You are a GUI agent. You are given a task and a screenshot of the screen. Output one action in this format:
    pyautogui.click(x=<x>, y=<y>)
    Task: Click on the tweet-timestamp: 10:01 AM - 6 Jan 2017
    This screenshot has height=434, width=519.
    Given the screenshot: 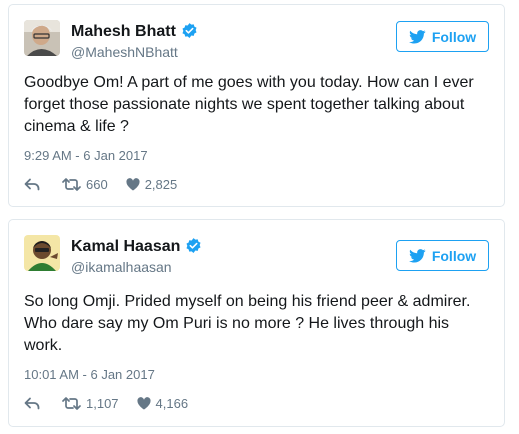 What is the action you would take?
    pyautogui.click(x=89, y=374)
    